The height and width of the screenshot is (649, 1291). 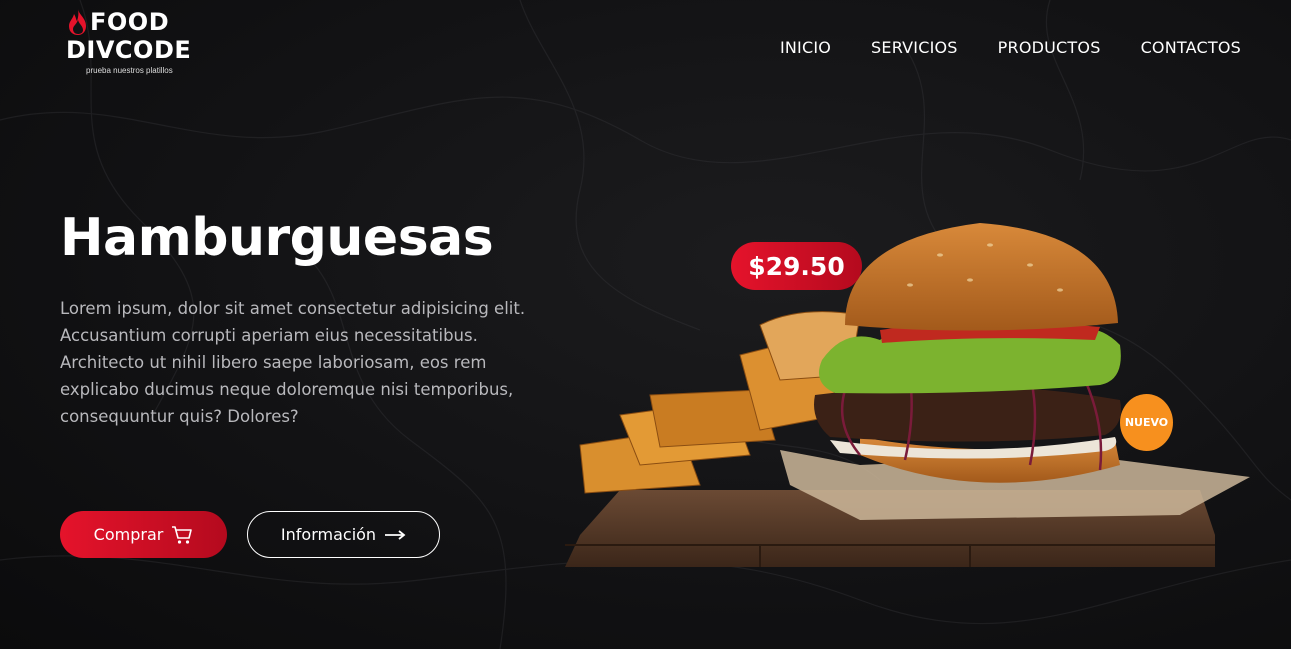 What do you see at coordinates (182, 534) in the screenshot?
I see `cart-icon` at bounding box center [182, 534].